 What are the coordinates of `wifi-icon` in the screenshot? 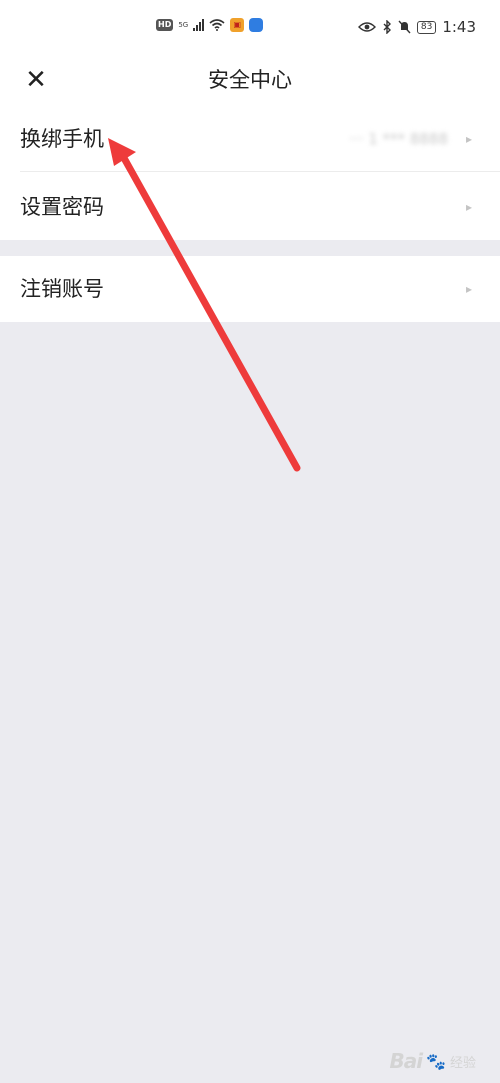 It's located at (217, 25).